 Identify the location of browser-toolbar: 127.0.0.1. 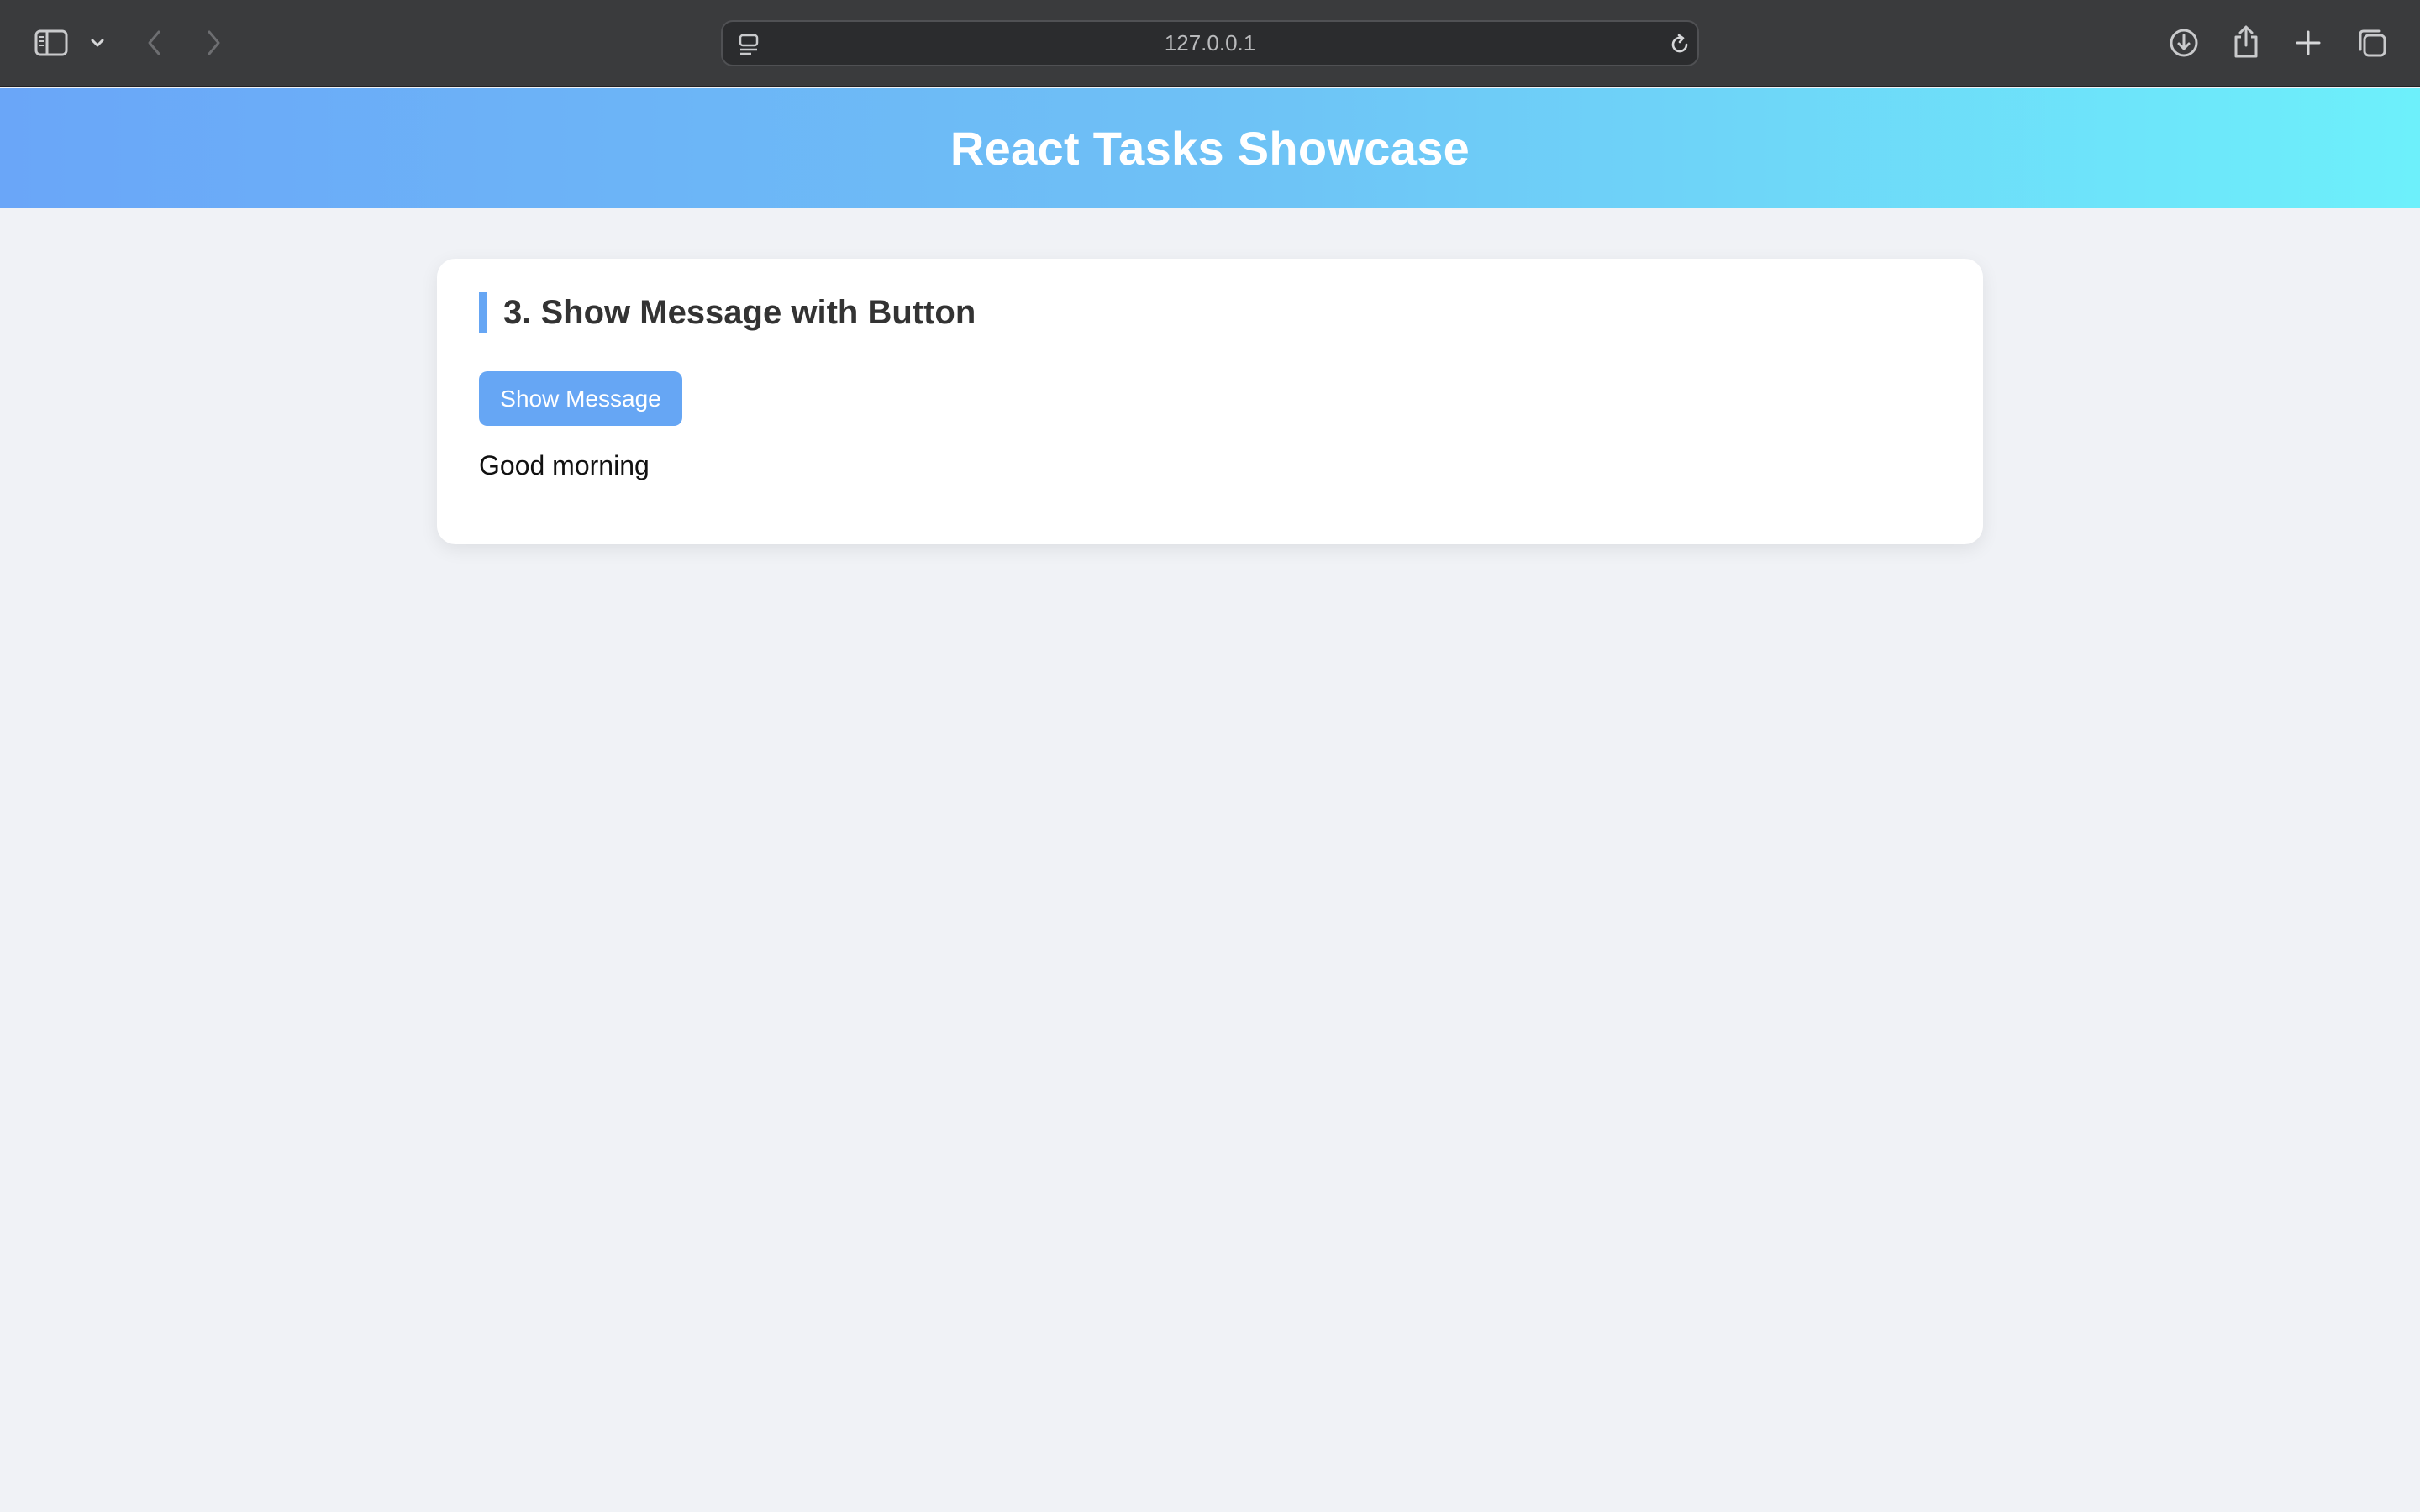
(1210, 43).